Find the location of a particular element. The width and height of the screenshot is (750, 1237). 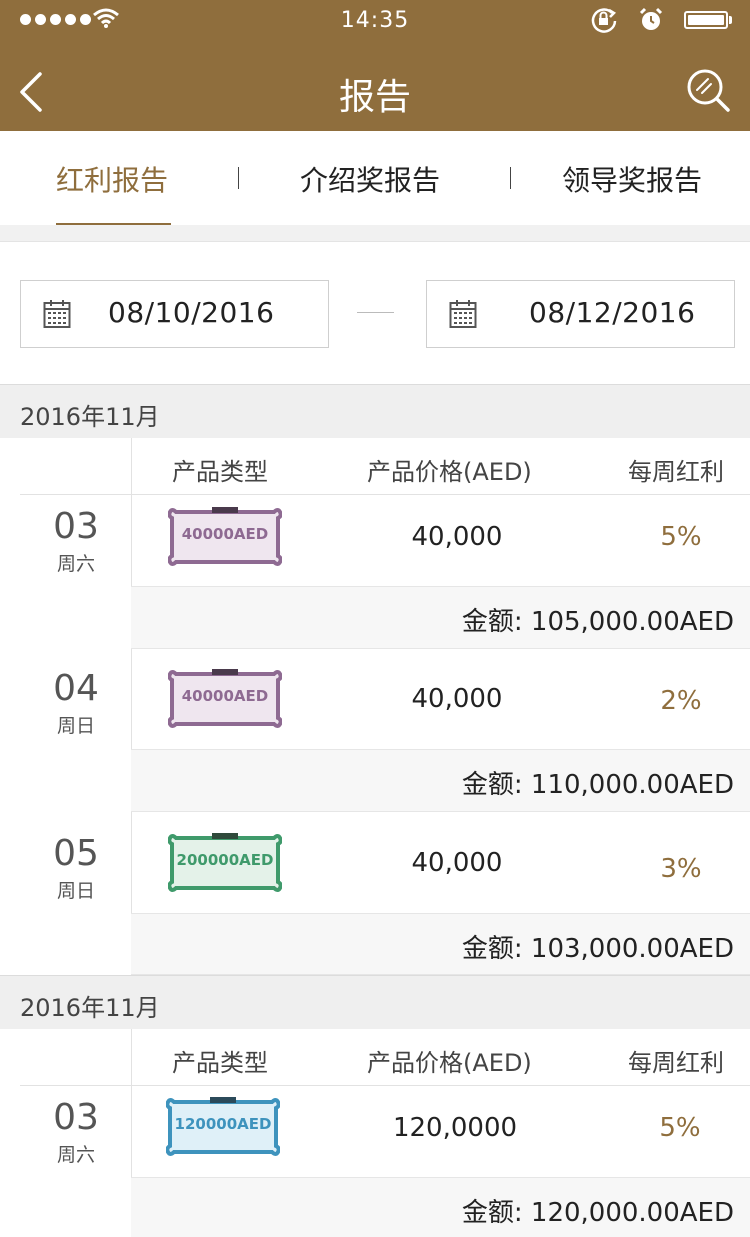

rotation-lock-icon is located at coordinates (604, 20).